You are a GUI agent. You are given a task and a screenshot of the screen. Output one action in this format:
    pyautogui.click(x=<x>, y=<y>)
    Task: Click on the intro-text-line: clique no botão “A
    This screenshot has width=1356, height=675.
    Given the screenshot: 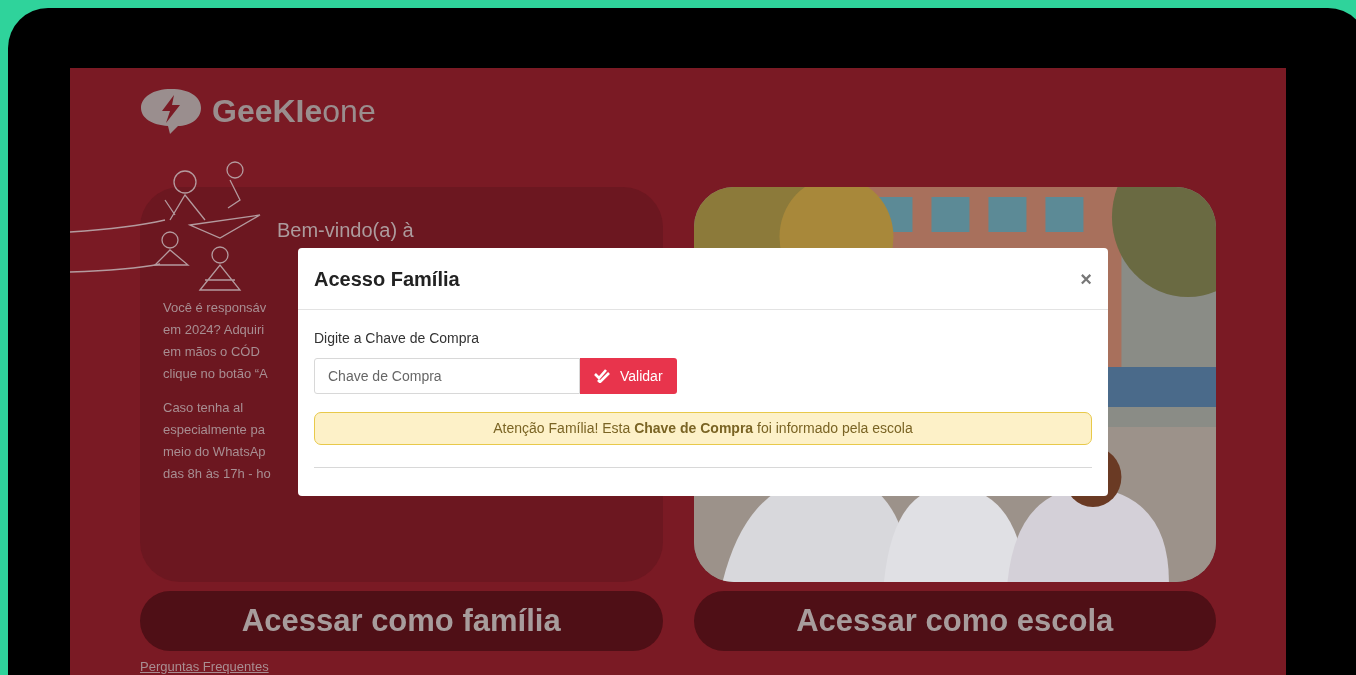 What is the action you would take?
    pyautogui.click(x=215, y=374)
    